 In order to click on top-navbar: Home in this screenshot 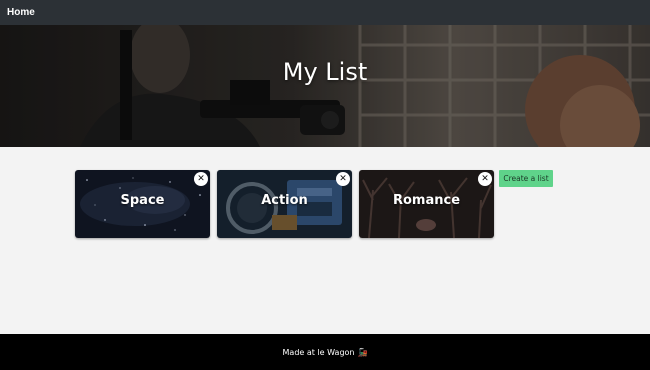, I will do `click(325, 12)`.